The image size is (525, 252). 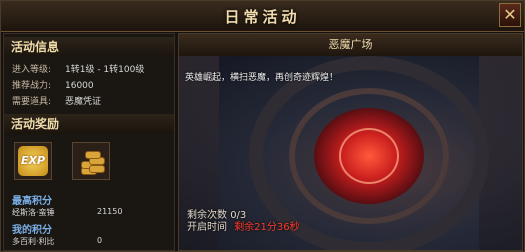 What do you see at coordinates (32, 201) in the screenshot?
I see `highest-score-label: 最高积分` at bounding box center [32, 201].